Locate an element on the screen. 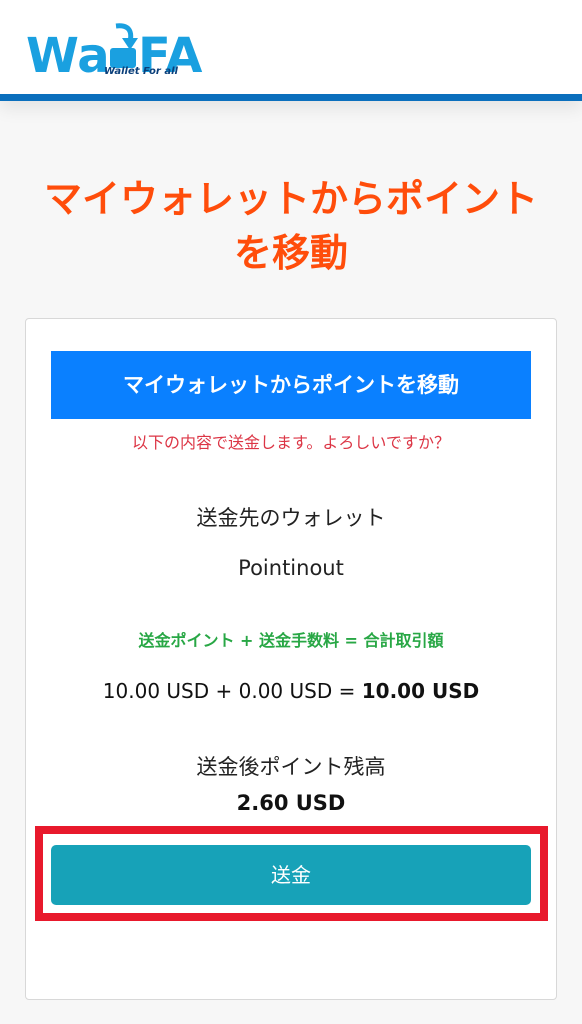 Image resolution: width=582 pixels, height=1024 pixels. wafa-logo-graphic: Wa FA Wallet For all is located at coordinates (114, 51).